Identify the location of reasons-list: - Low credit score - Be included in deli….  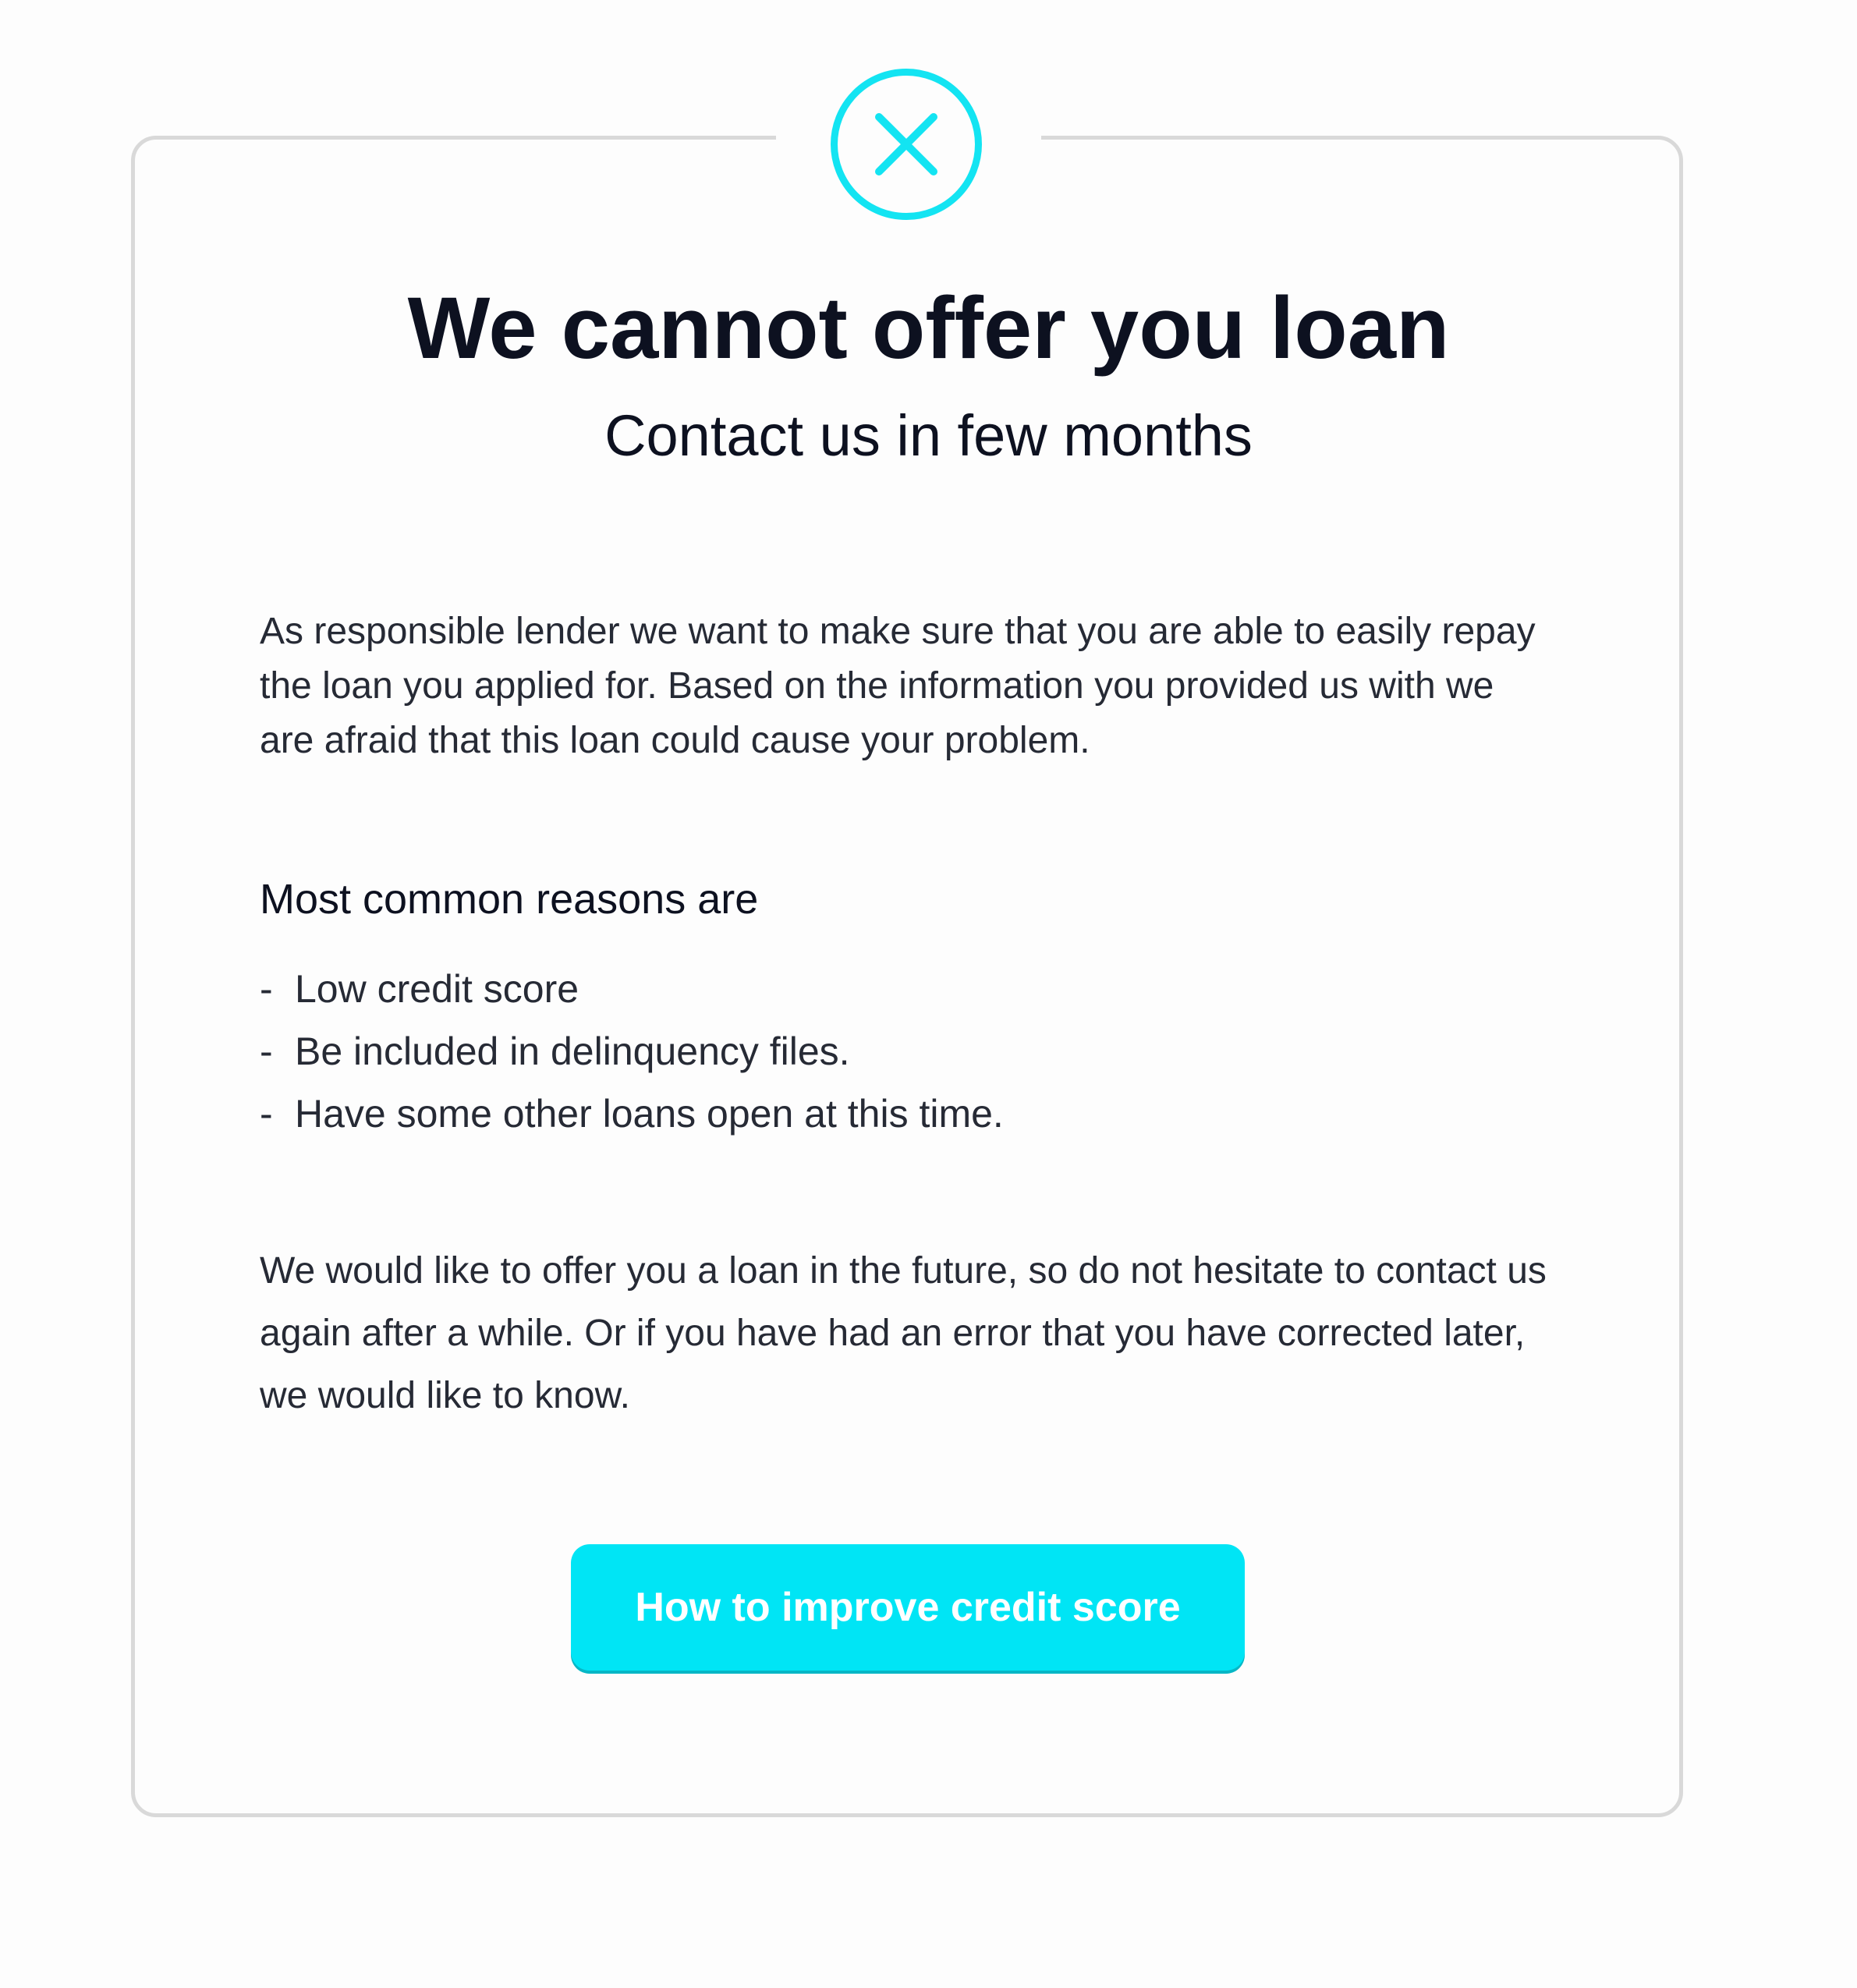
(632, 1051).